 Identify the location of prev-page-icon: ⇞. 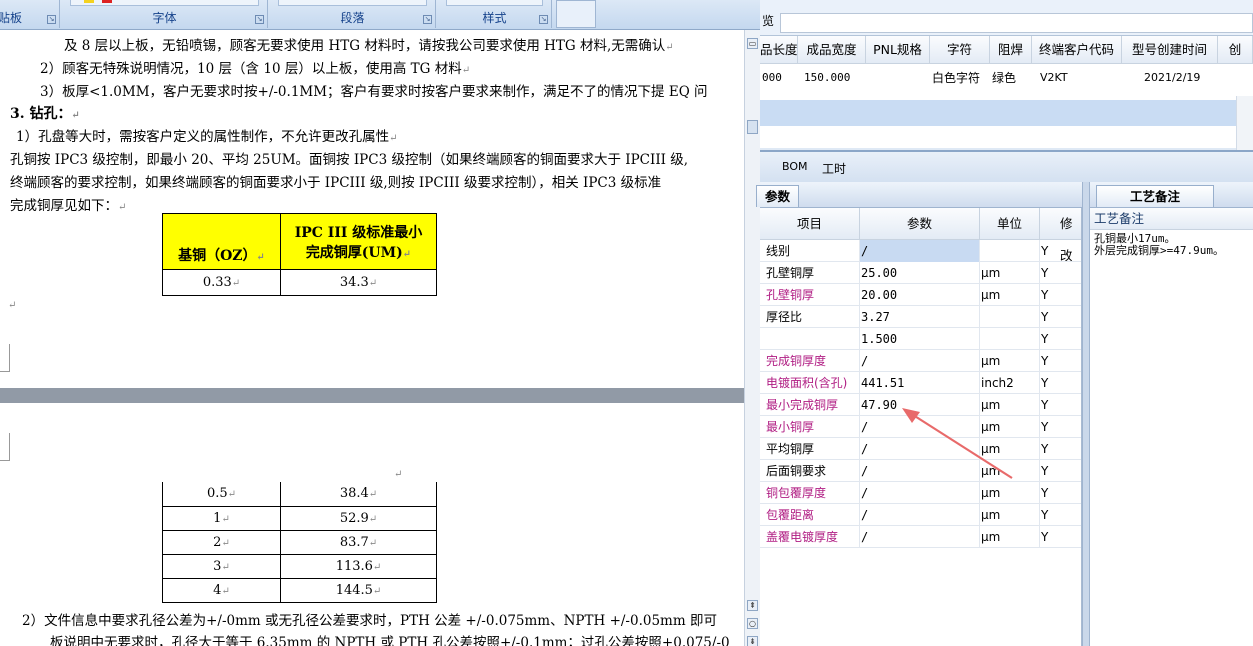
(752, 605).